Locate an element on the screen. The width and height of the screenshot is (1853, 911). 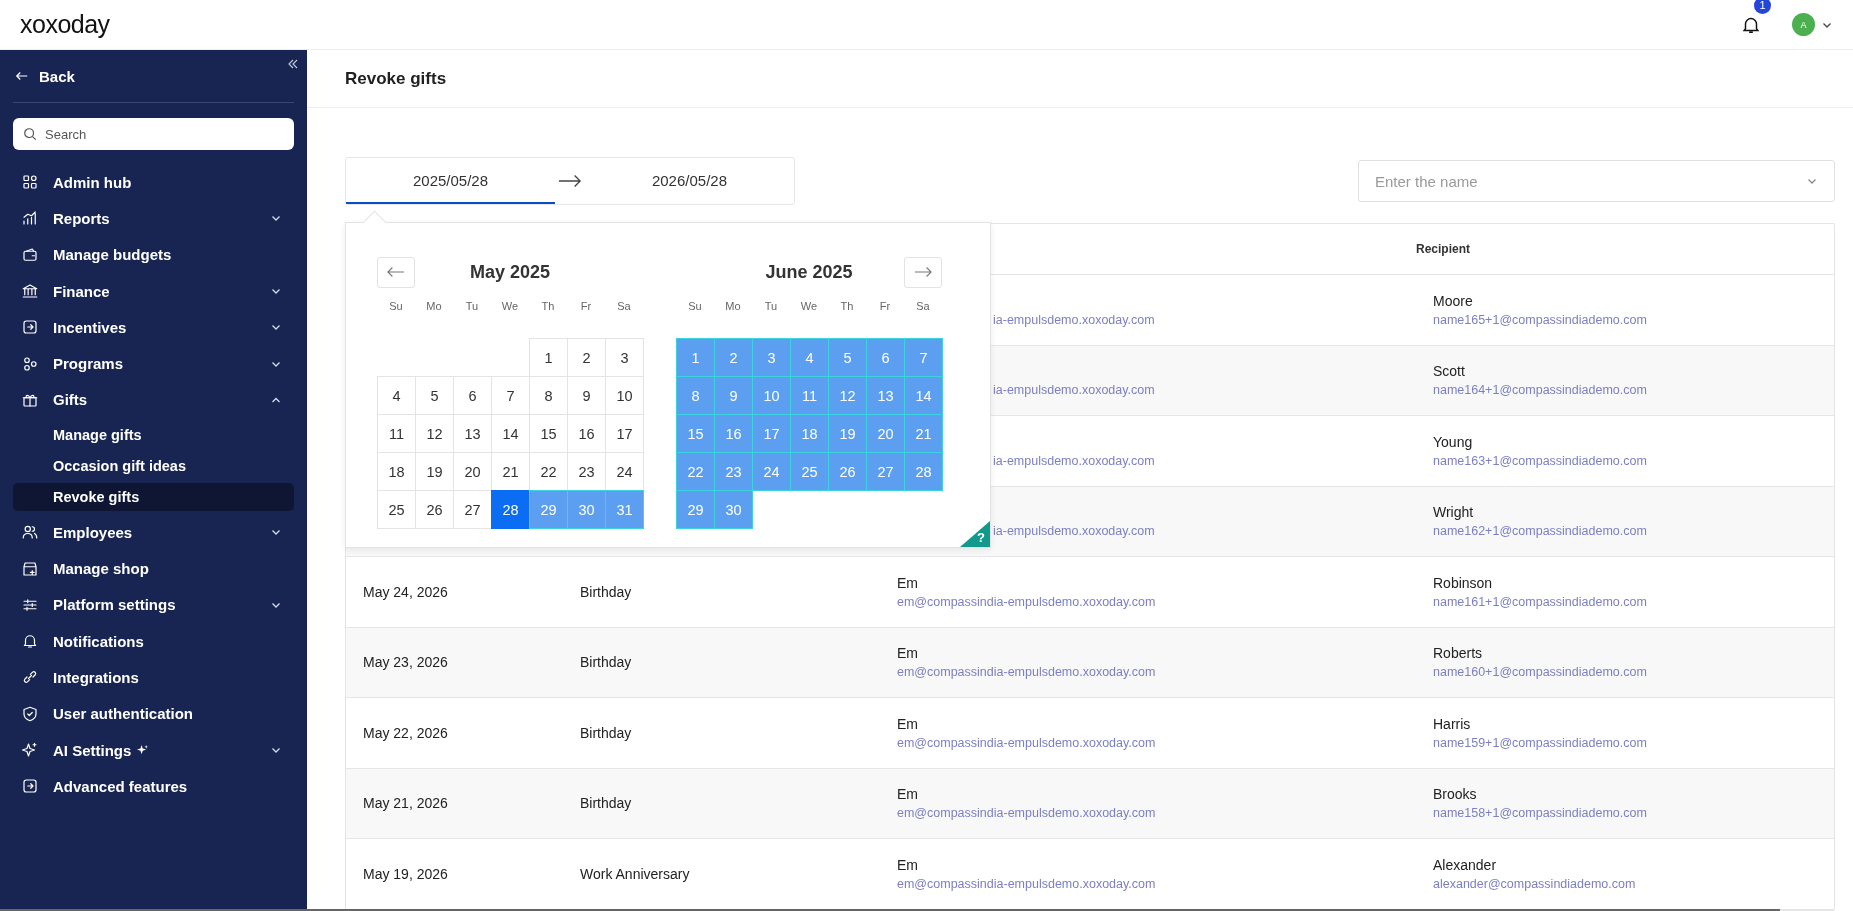
start-date-input: 2025/05/28 is located at coordinates (451, 181).